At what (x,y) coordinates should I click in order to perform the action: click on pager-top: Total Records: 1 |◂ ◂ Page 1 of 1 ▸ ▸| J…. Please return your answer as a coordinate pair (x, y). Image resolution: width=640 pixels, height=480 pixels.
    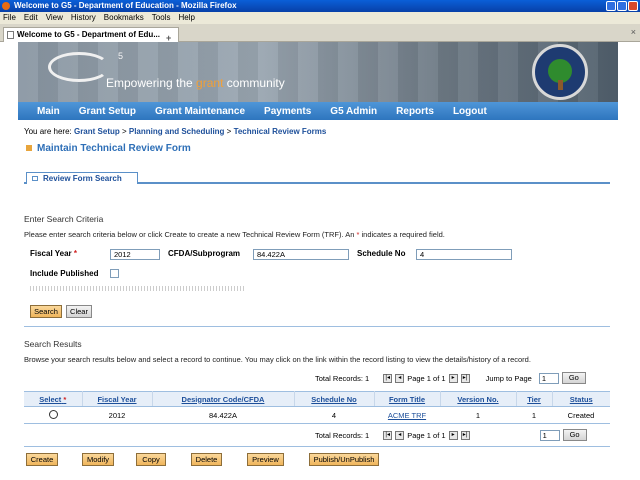
    Looking at the image, I should click on (450, 378).